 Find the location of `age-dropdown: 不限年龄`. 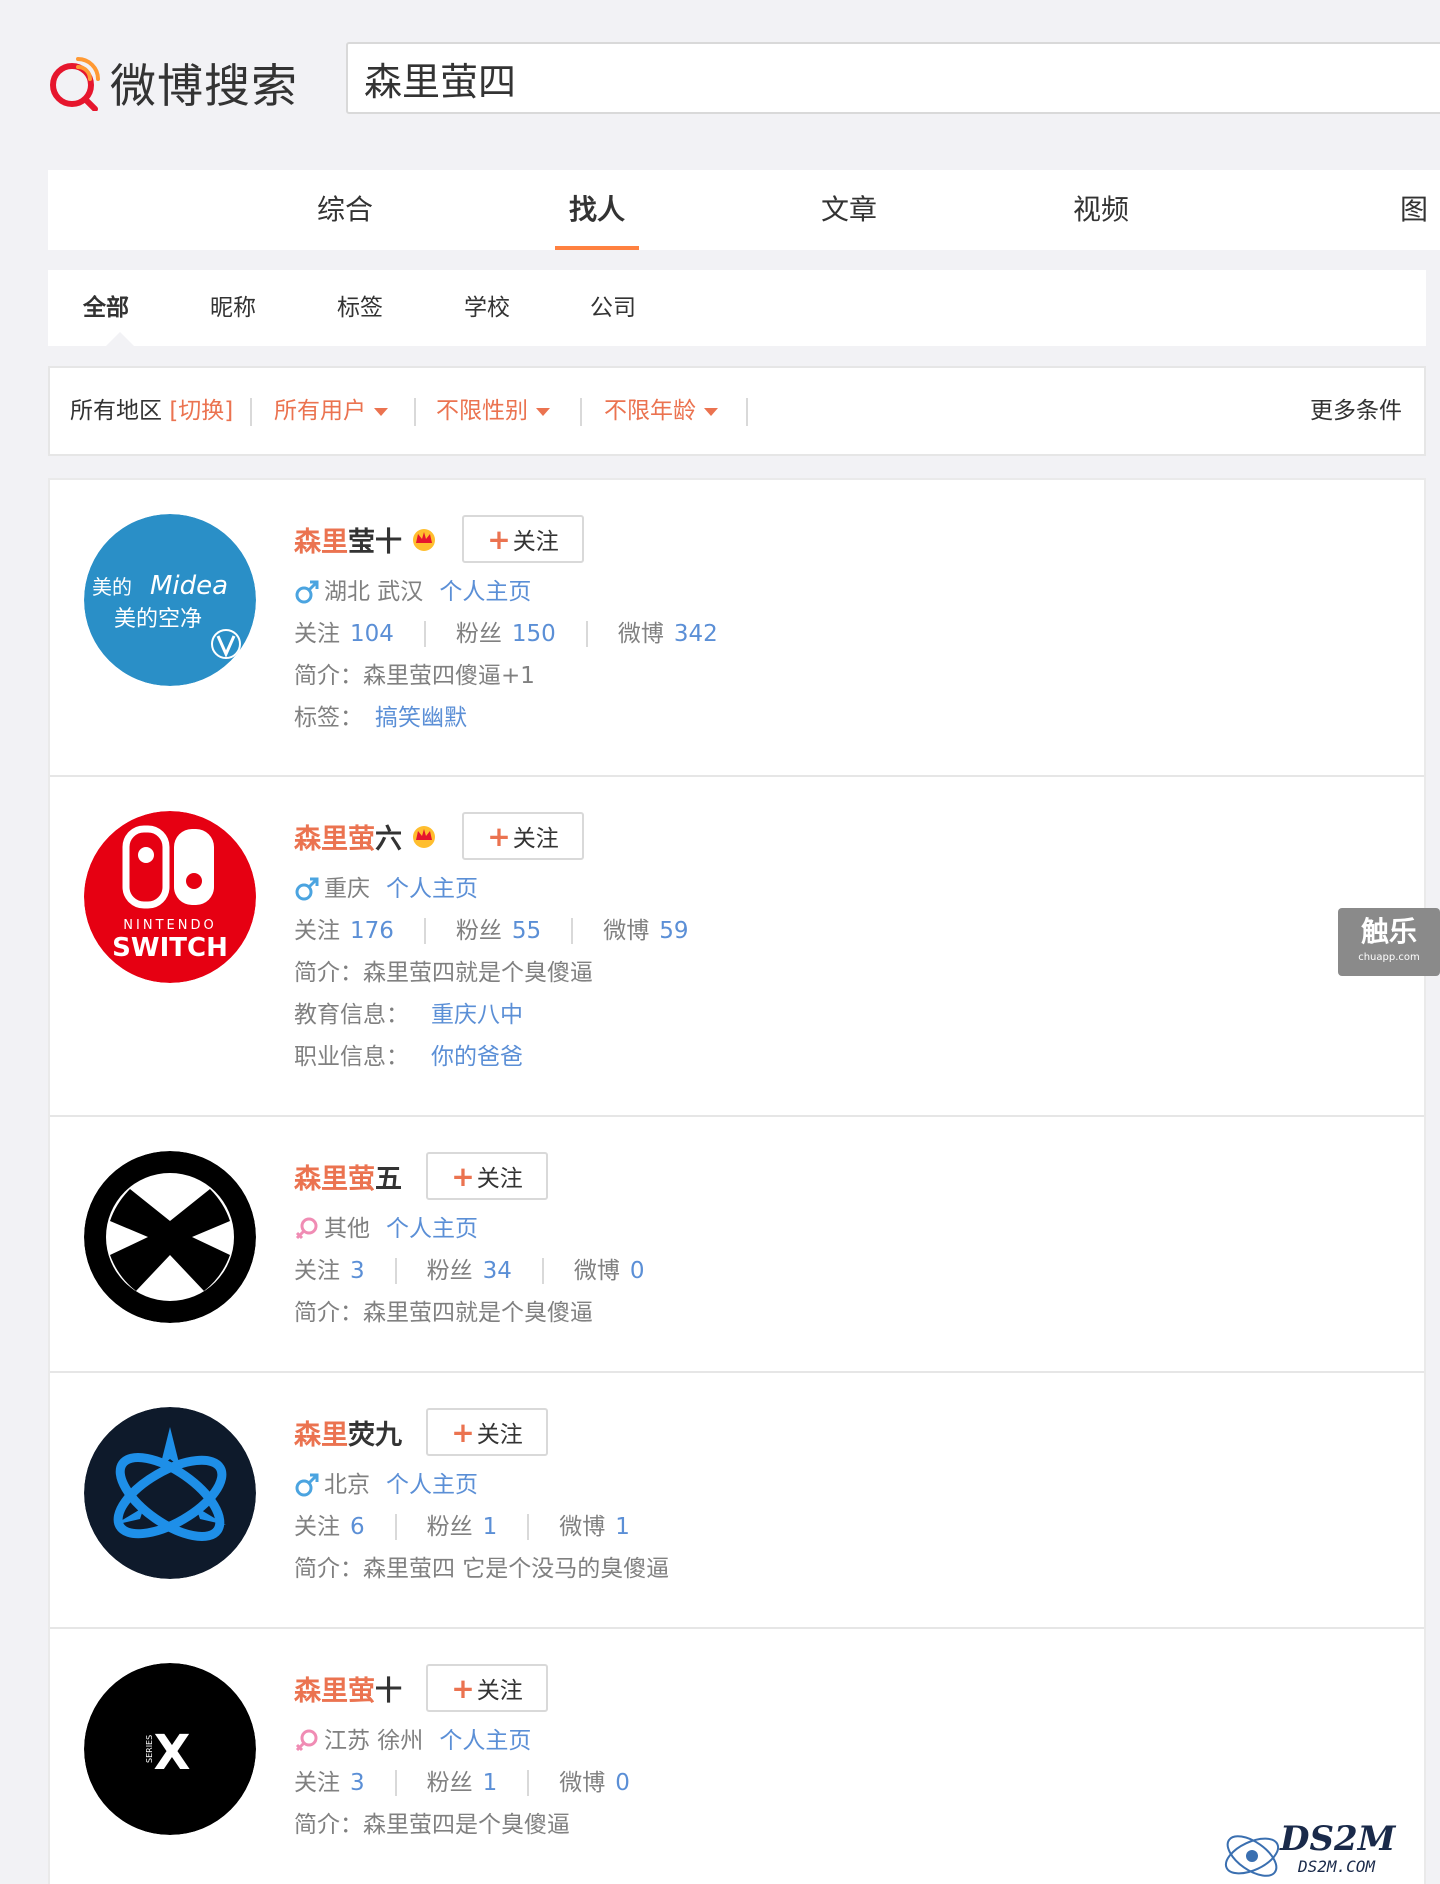

age-dropdown: 不限年龄 is located at coordinates (661, 411).